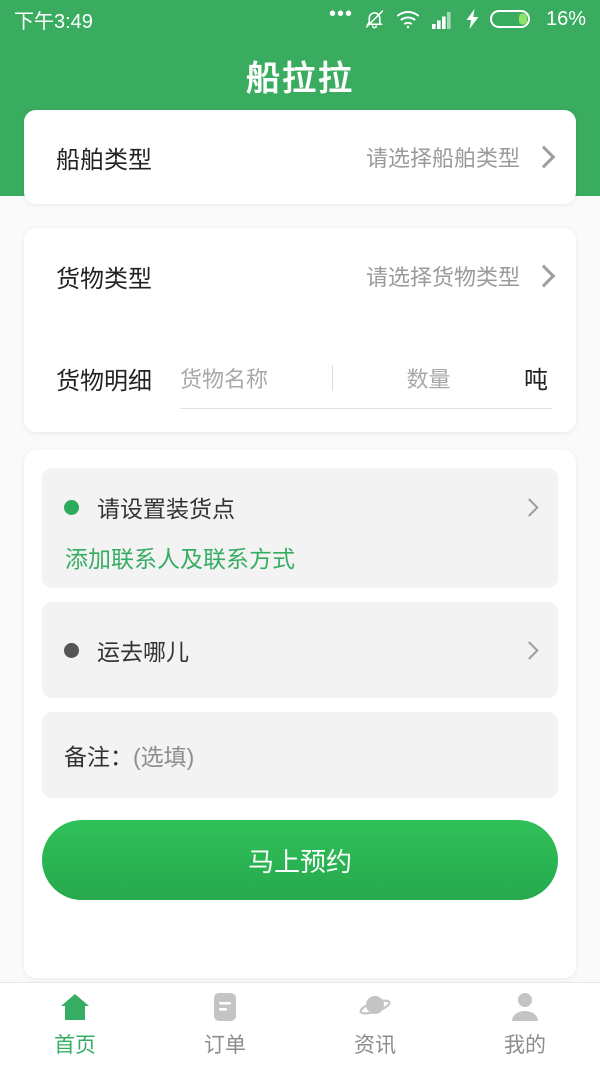  I want to click on status-time: 下午3:49, so click(53, 21).